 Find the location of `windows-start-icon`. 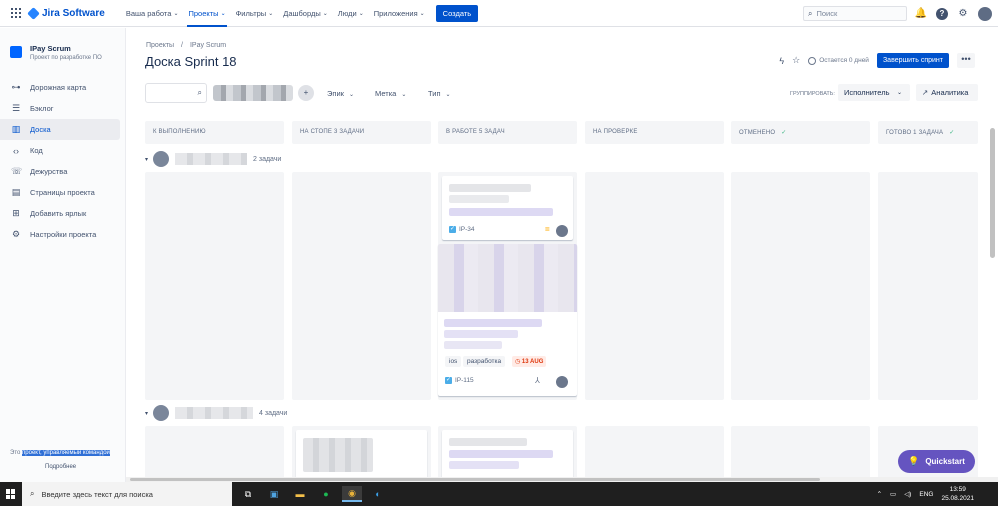

windows-start-icon is located at coordinates (11, 494).